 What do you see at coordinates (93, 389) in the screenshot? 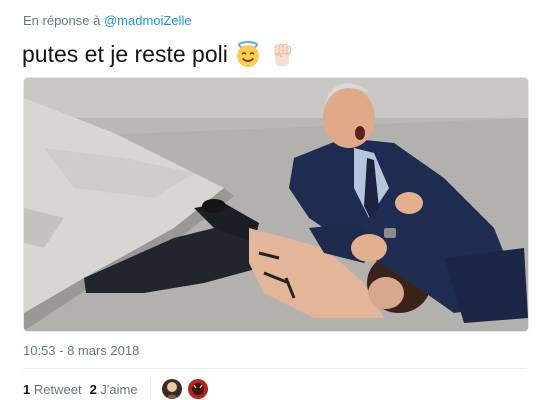
I see `like-count: 2` at bounding box center [93, 389].